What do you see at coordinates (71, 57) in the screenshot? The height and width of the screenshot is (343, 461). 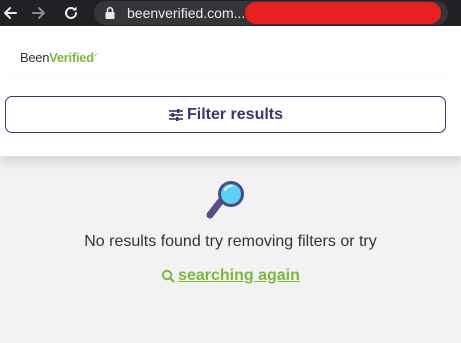 I see `logo-text-verified: Verified` at bounding box center [71, 57].